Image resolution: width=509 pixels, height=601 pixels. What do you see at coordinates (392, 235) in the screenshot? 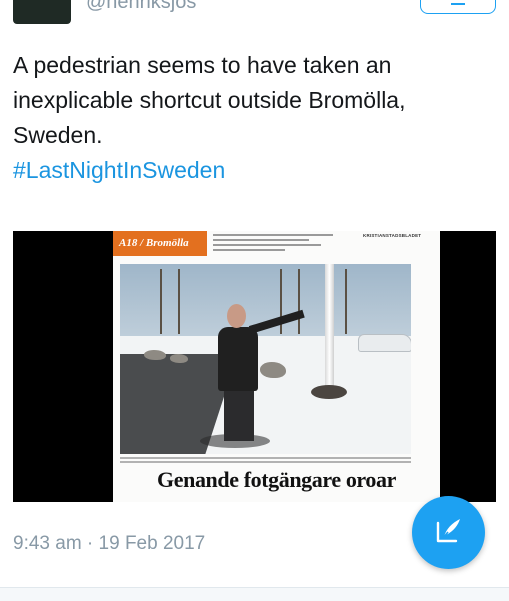
I see `masthead: KRISTIANSTADSBLADET` at bounding box center [392, 235].